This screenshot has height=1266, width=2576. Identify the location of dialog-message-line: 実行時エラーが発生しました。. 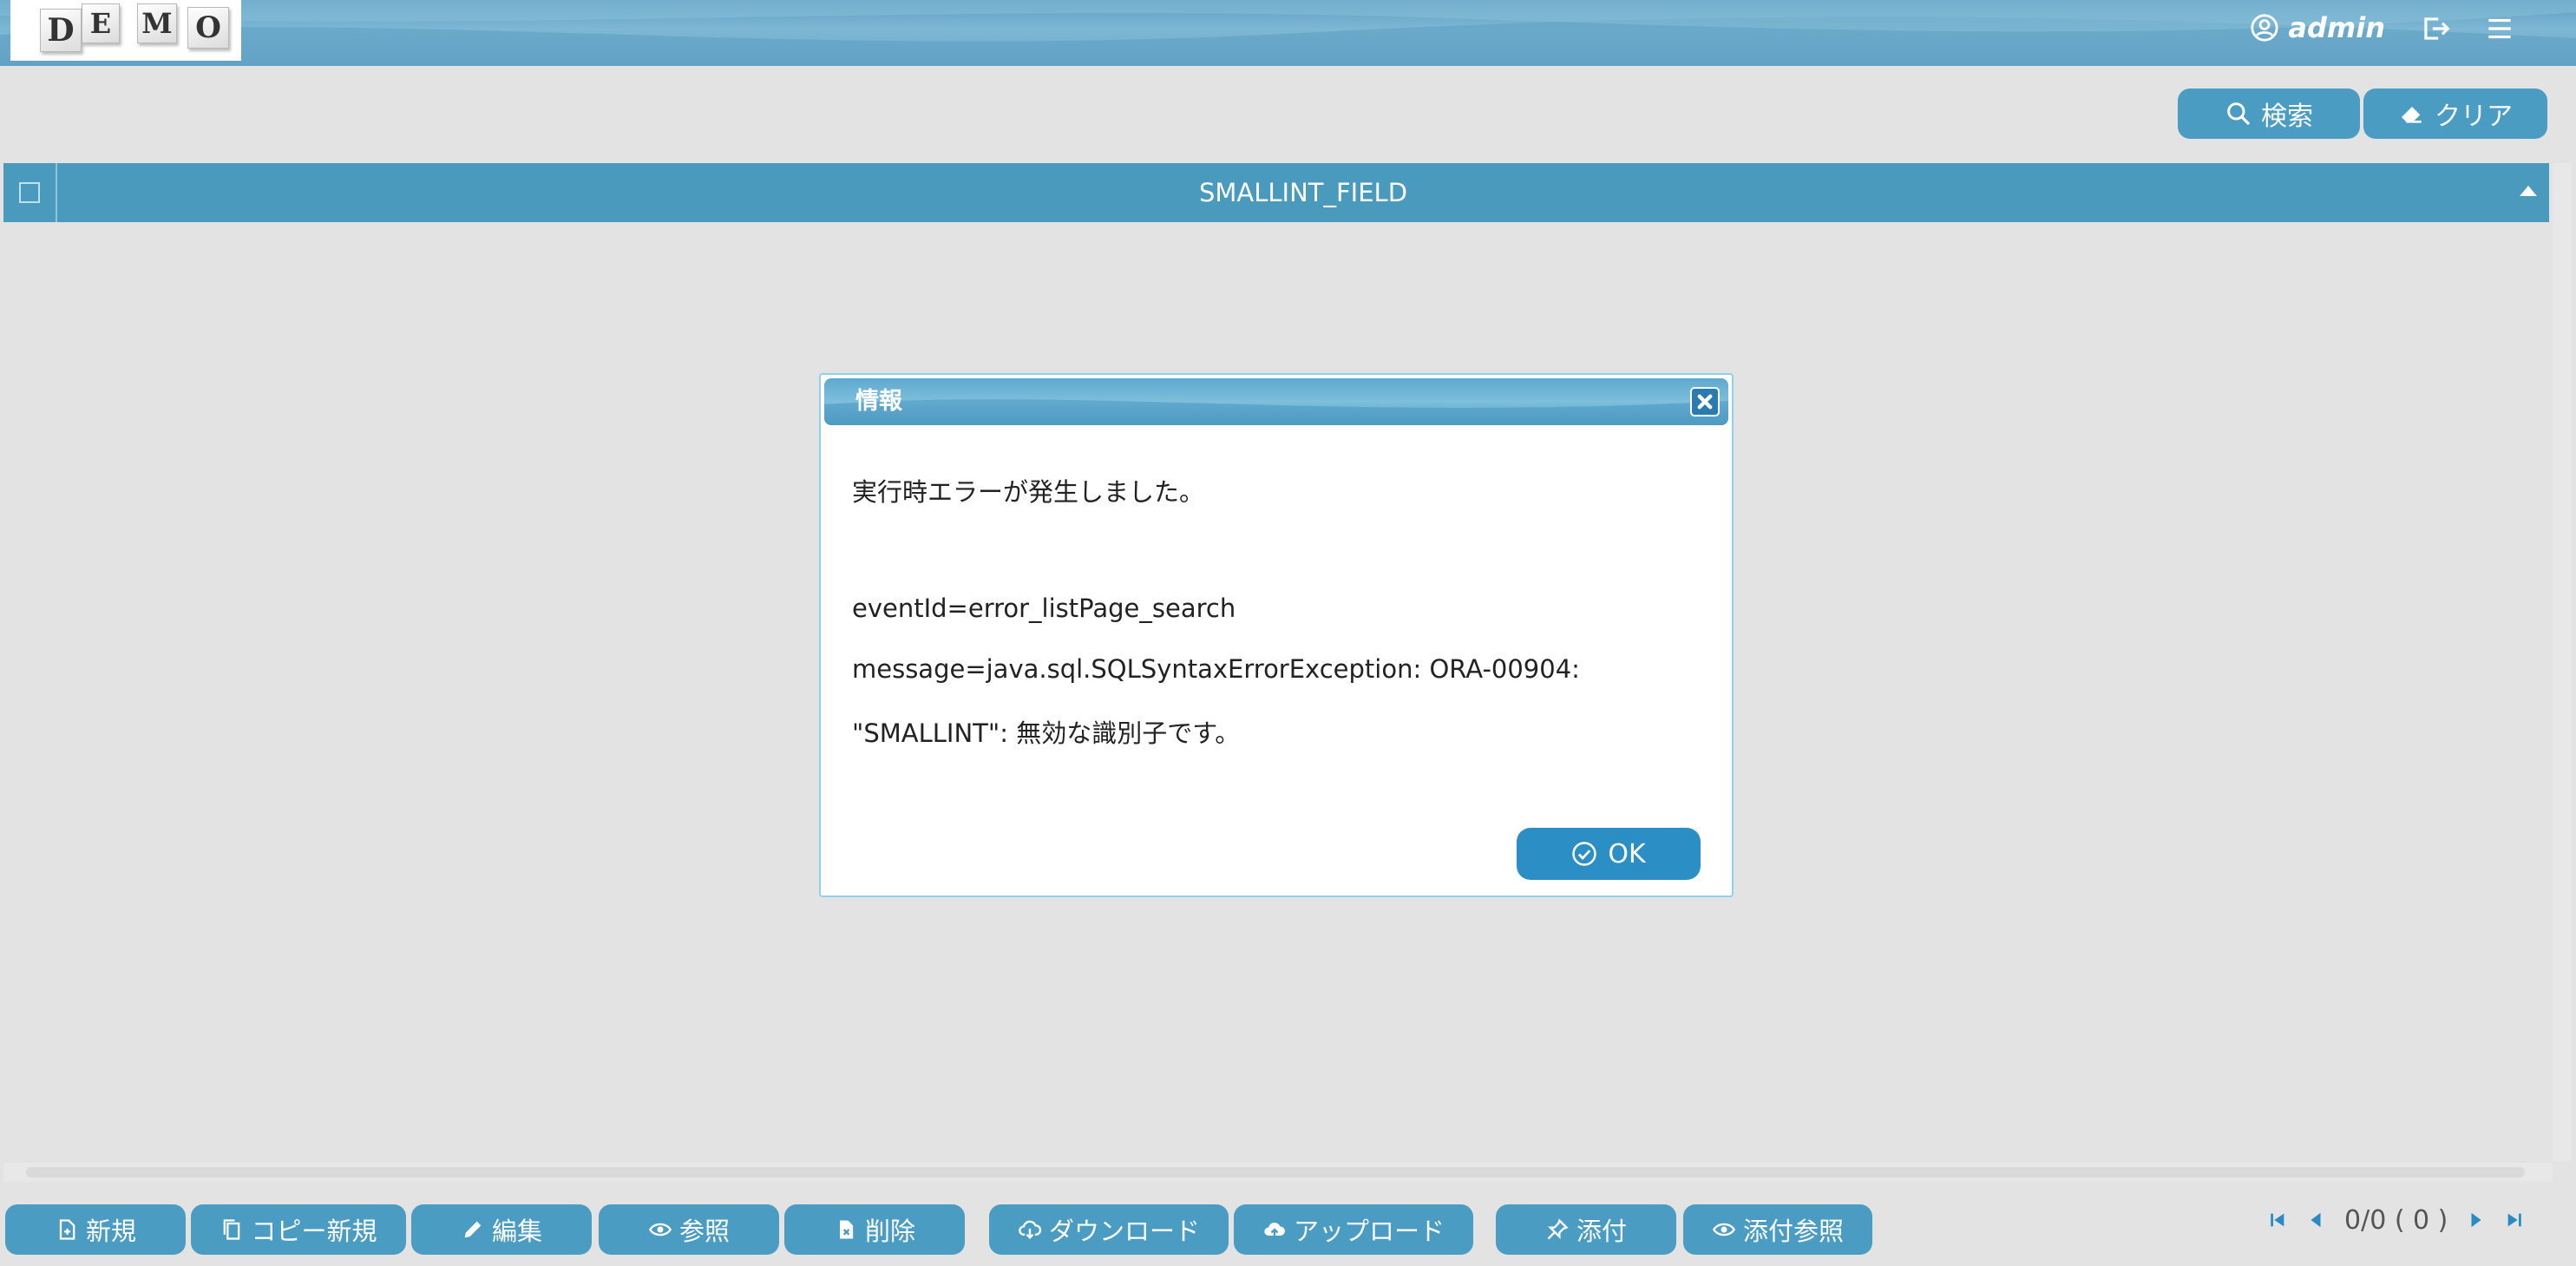
(1028, 492).